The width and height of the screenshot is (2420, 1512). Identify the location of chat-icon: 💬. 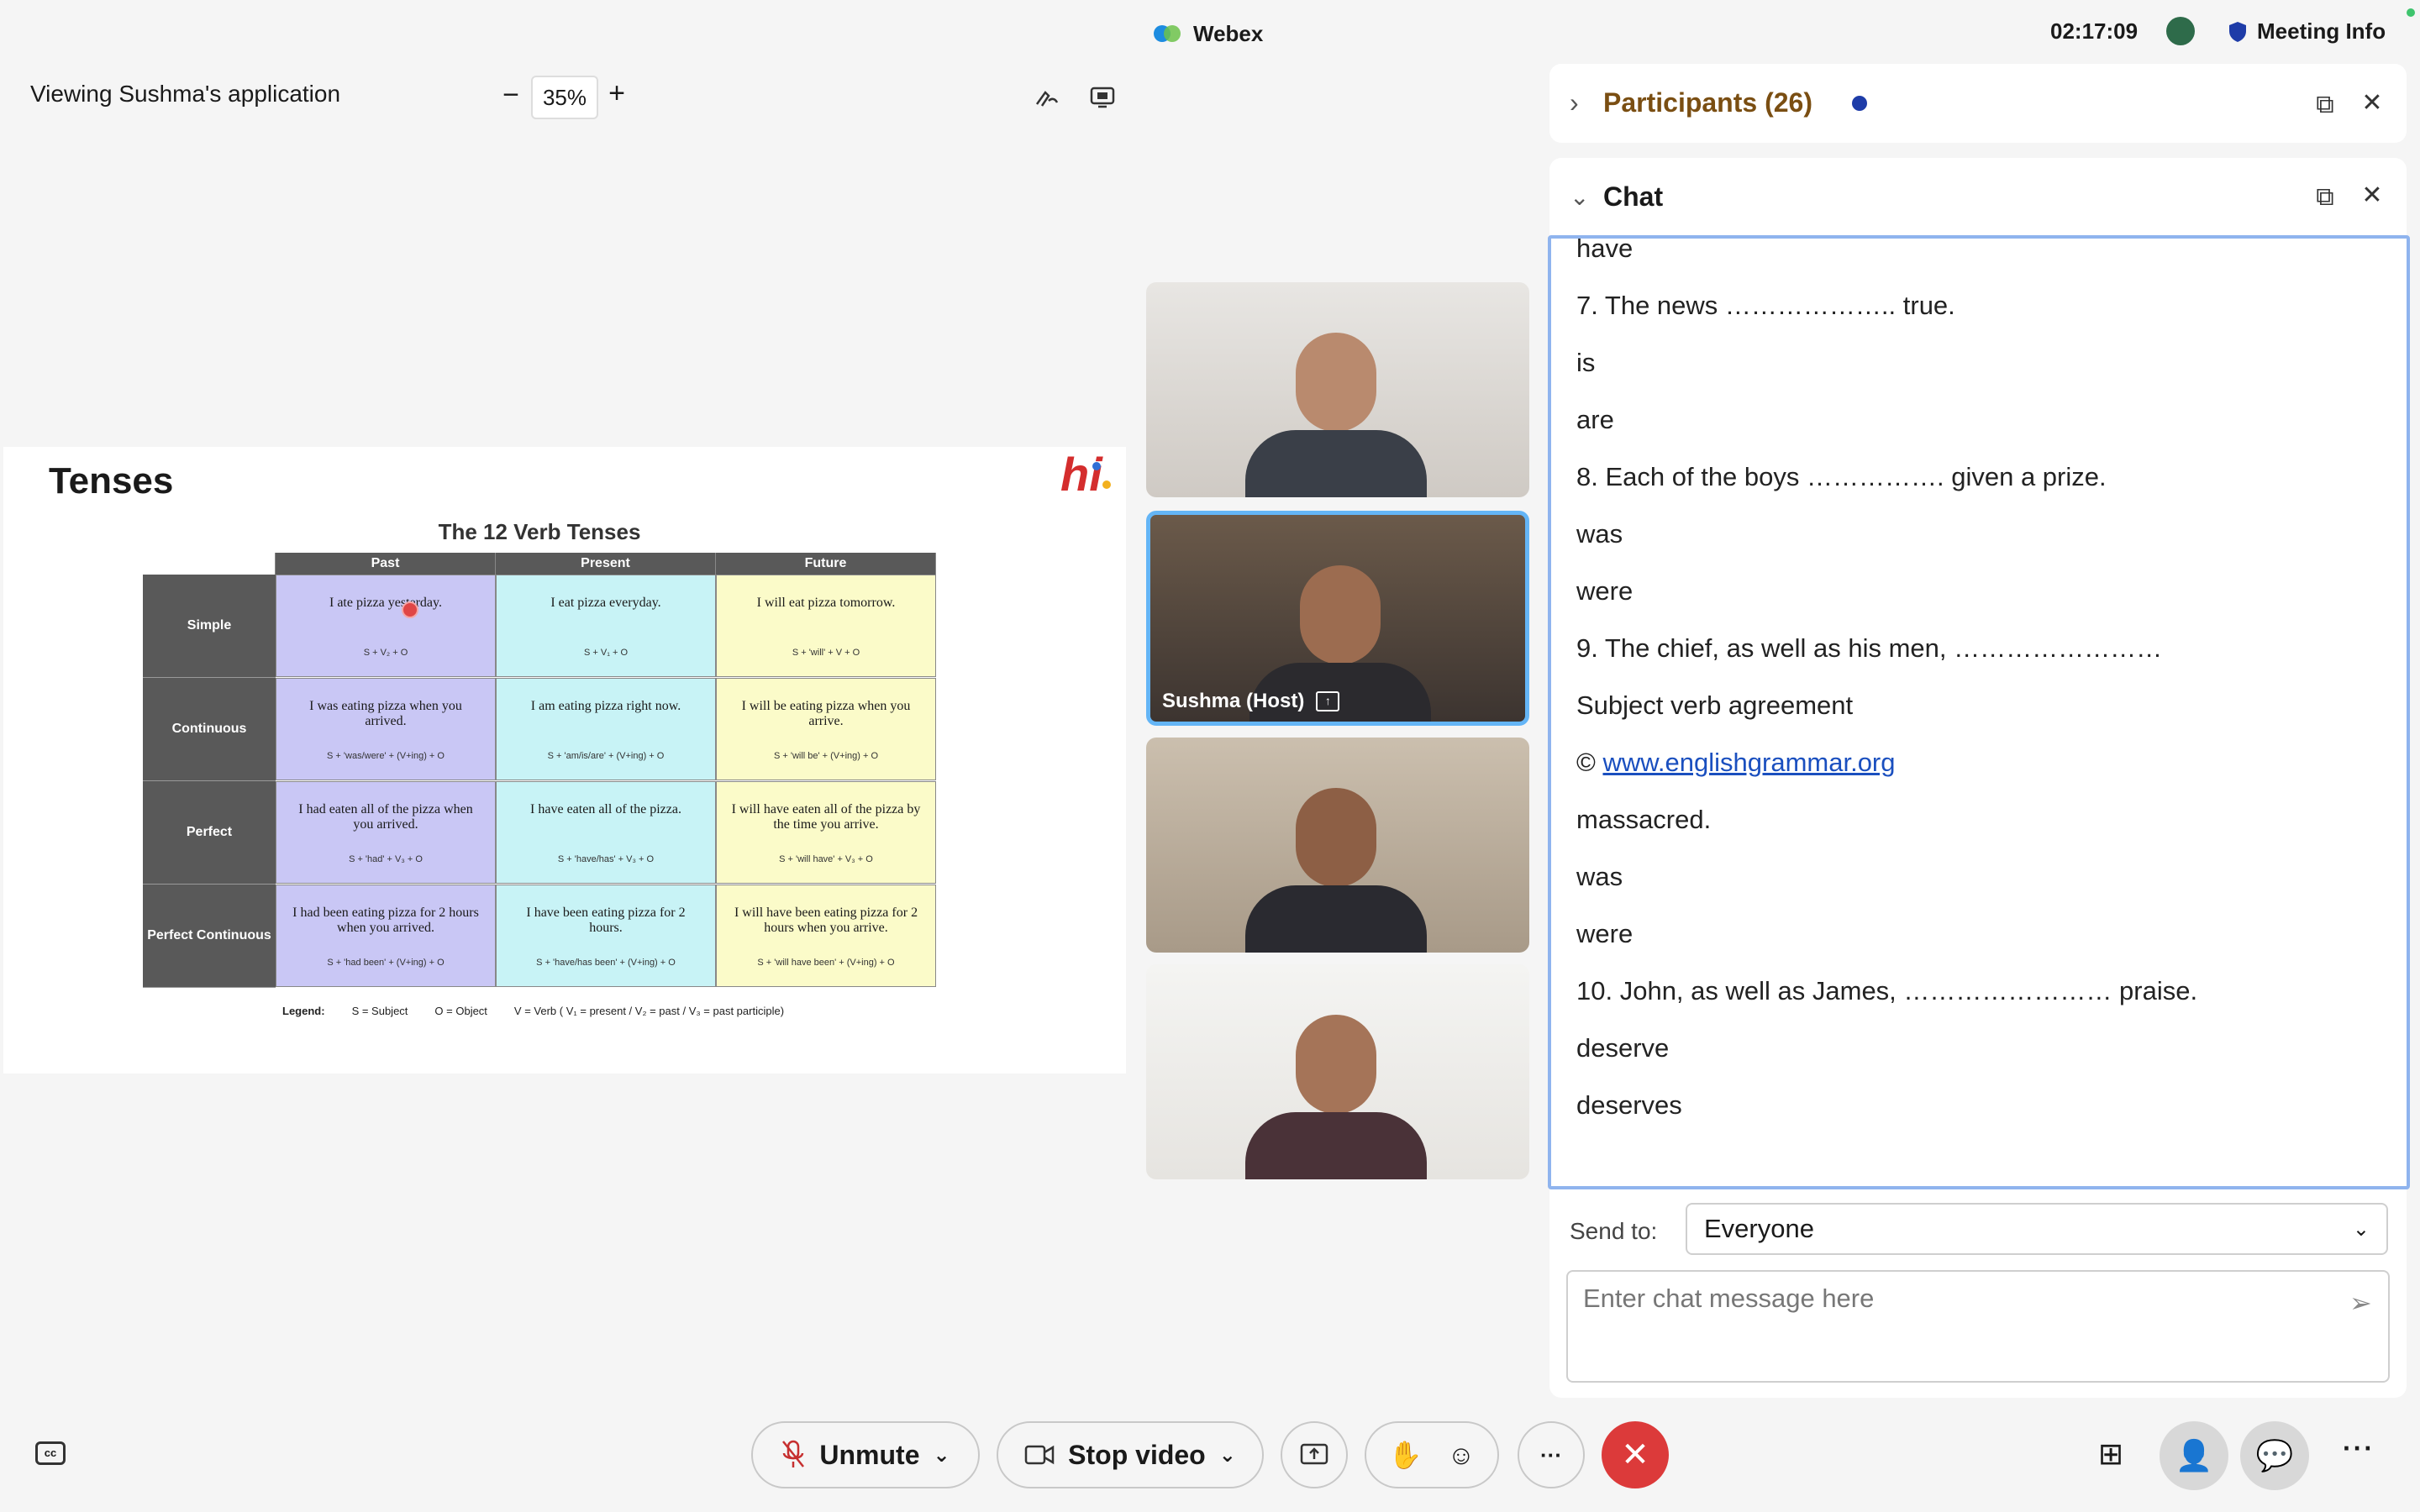
(2274, 1455).